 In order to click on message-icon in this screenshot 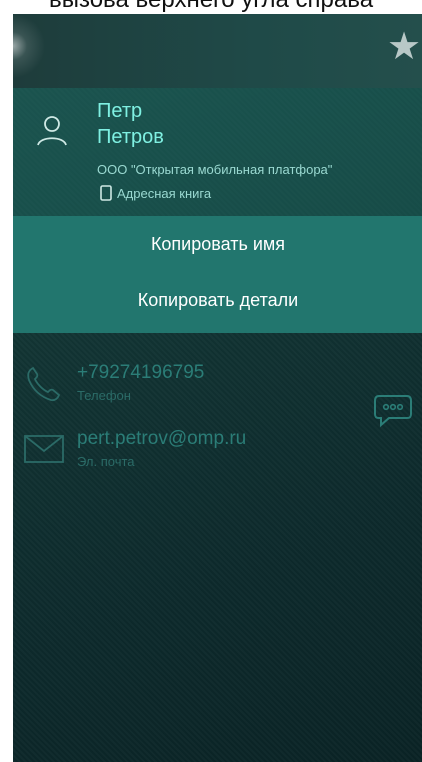, I will do `click(393, 410)`.